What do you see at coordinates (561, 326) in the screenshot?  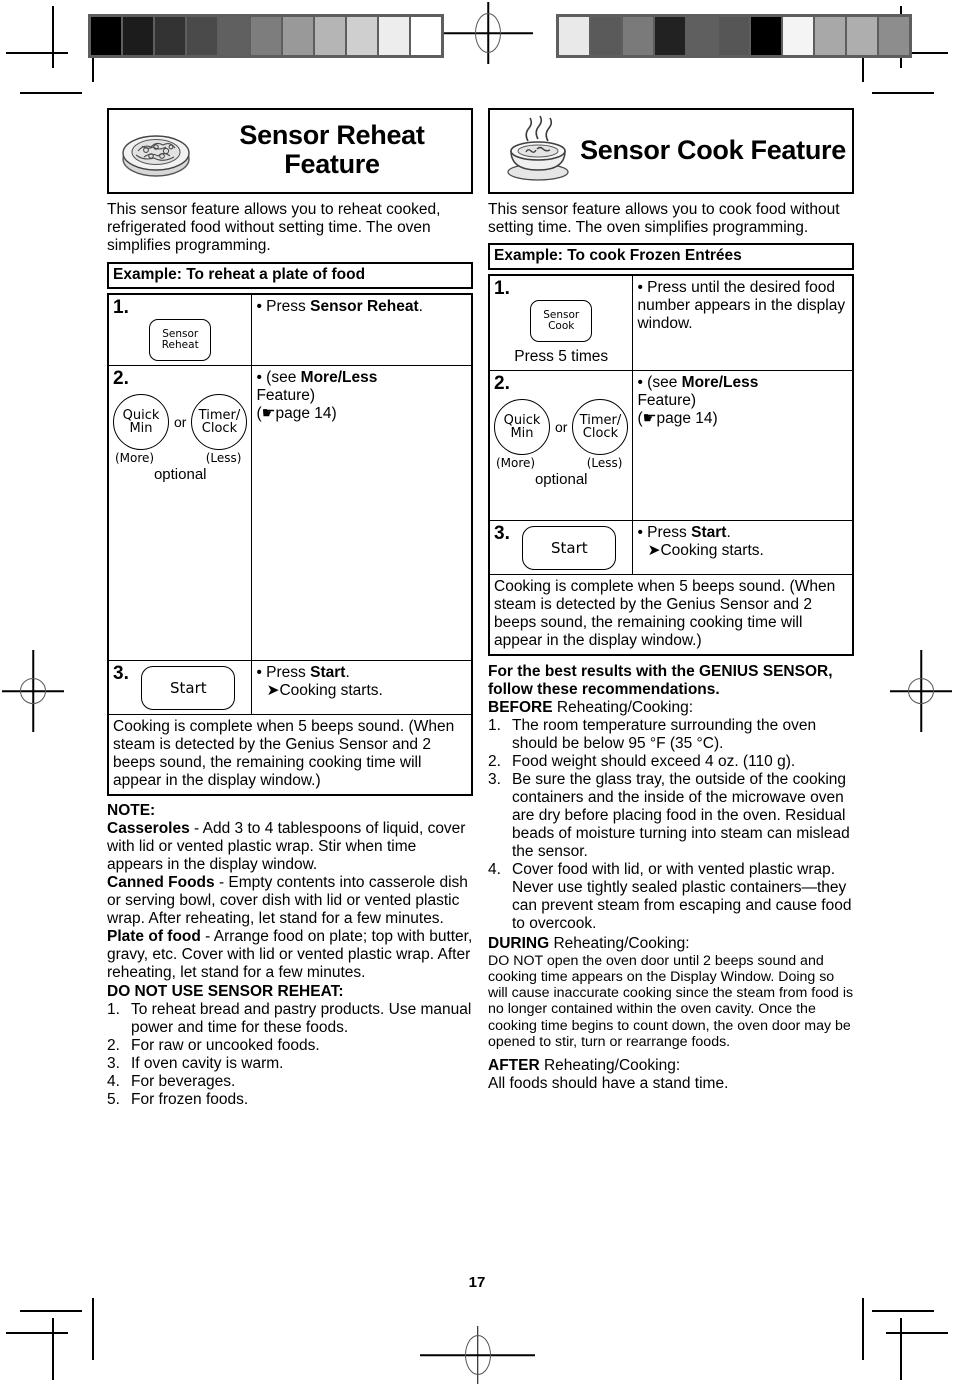 I see `pad-label-line2: Cook` at bounding box center [561, 326].